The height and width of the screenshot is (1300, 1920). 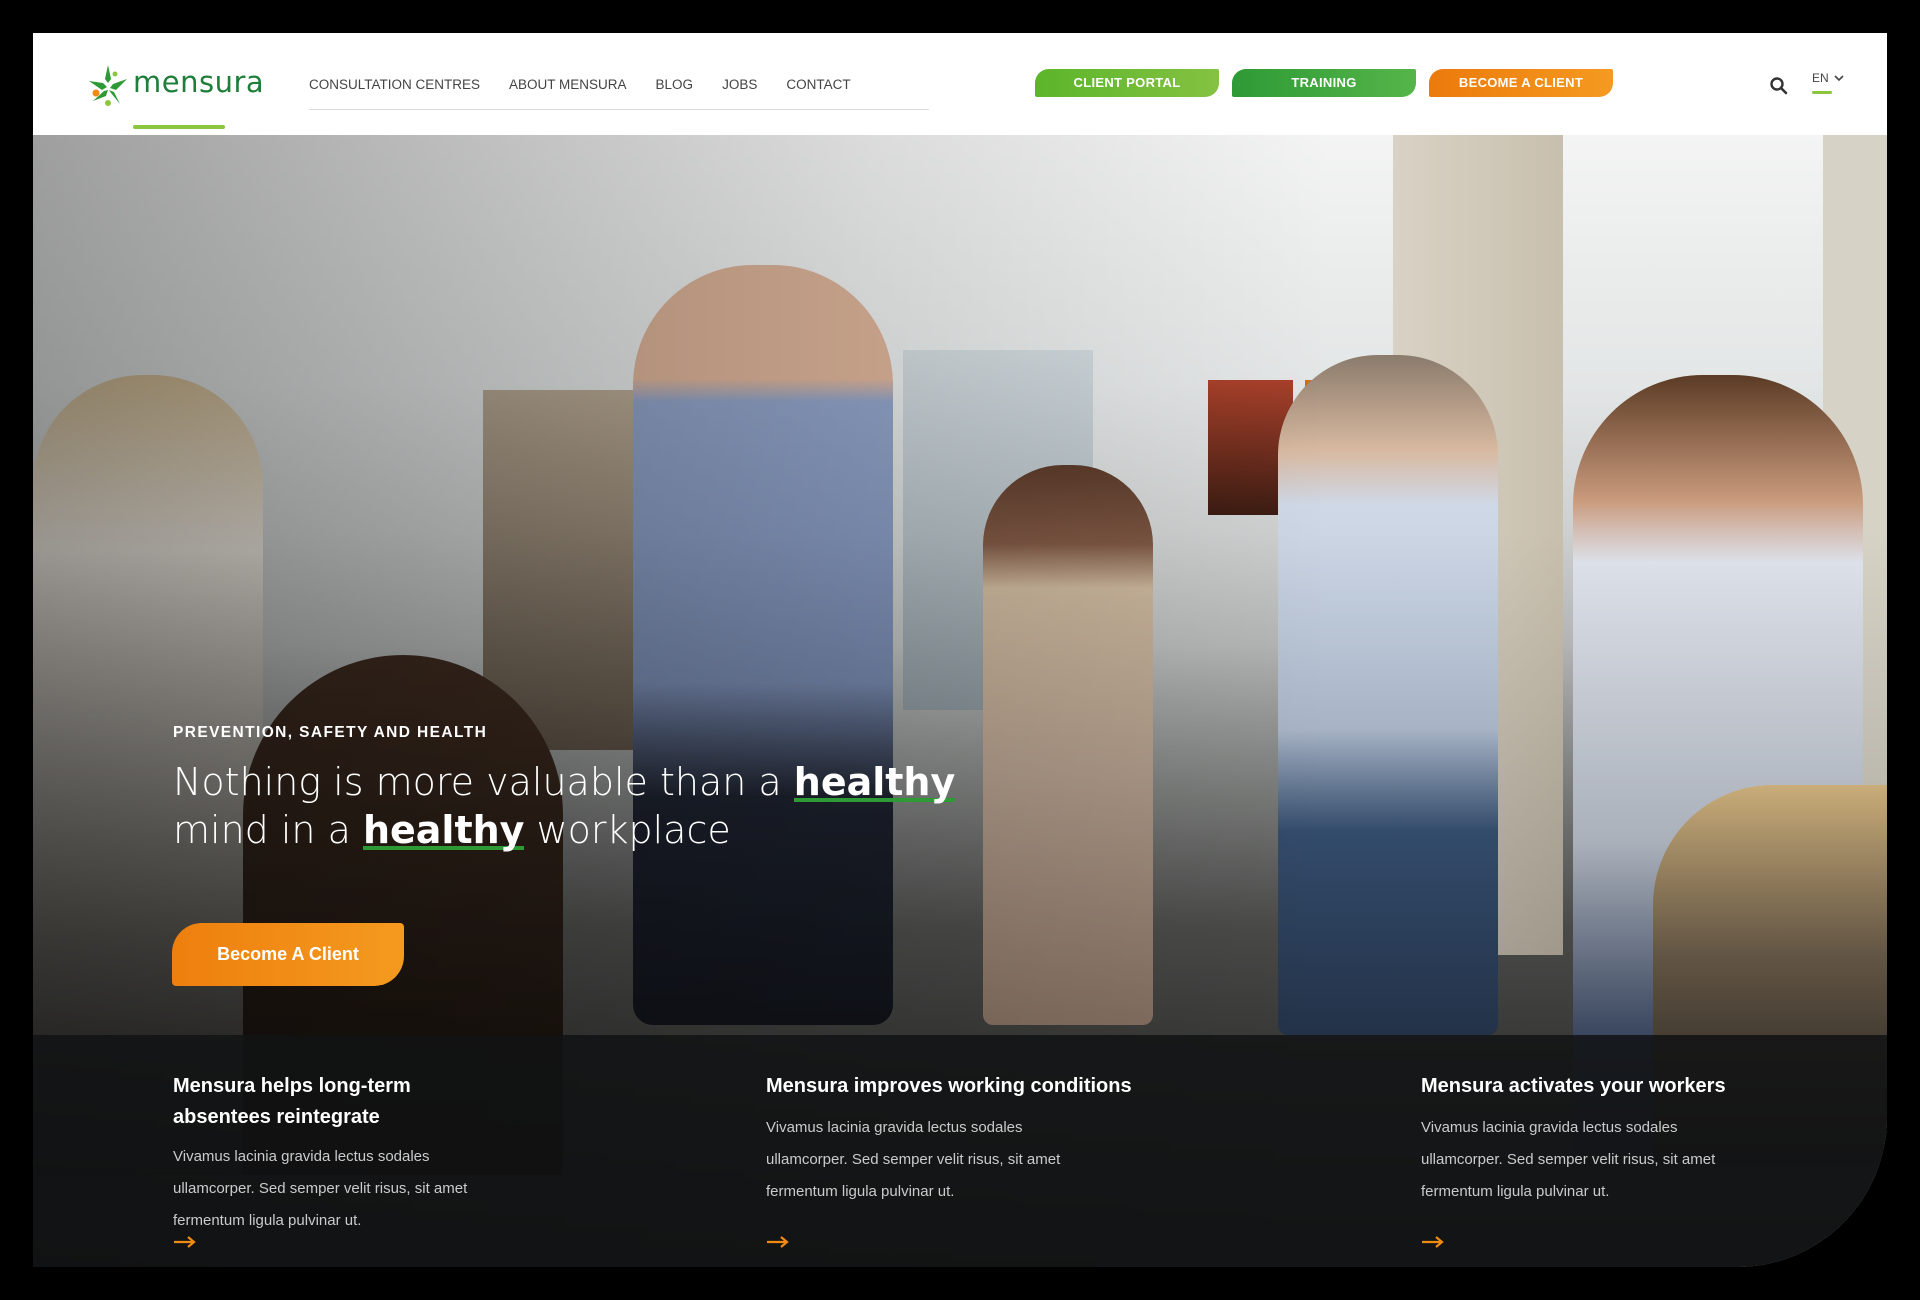 I want to click on logo-underline, so click(x=179, y=127).